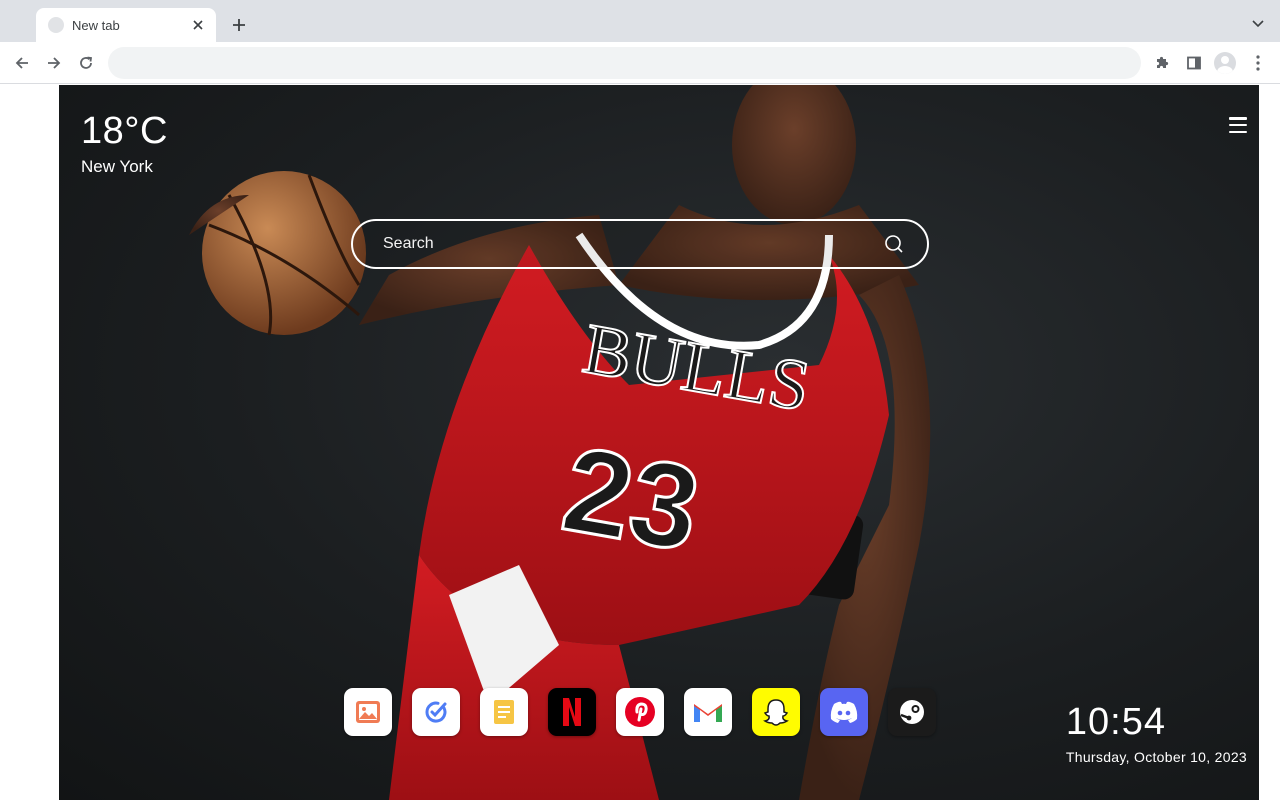 This screenshot has width=1280, height=800. Describe the element at coordinates (708, 712) in the screenshot. I see `gmail-app-icon` at that location.